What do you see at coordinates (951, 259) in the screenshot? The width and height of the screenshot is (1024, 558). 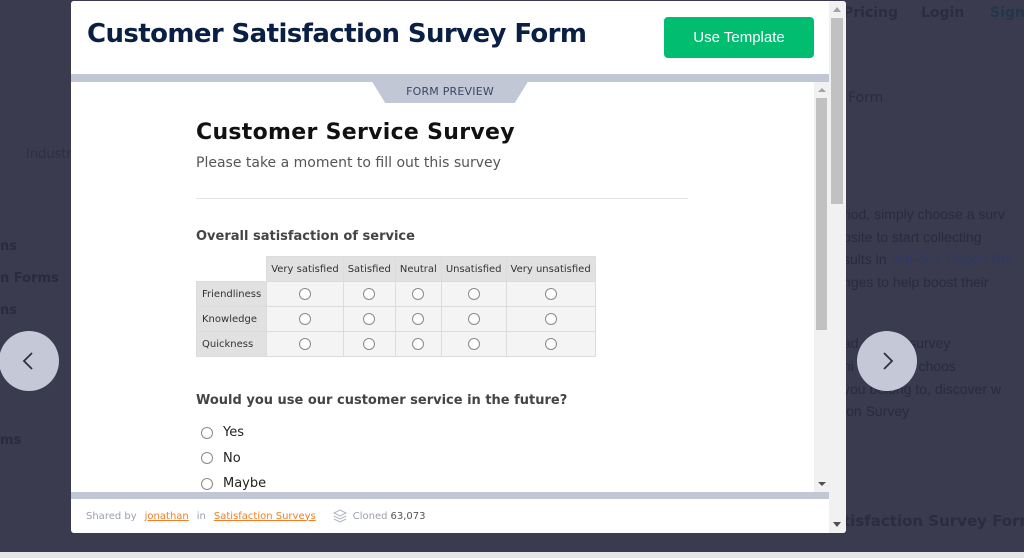 I see `report-builder-link: JotForm Report Bui` at bounding box center [951, 259].